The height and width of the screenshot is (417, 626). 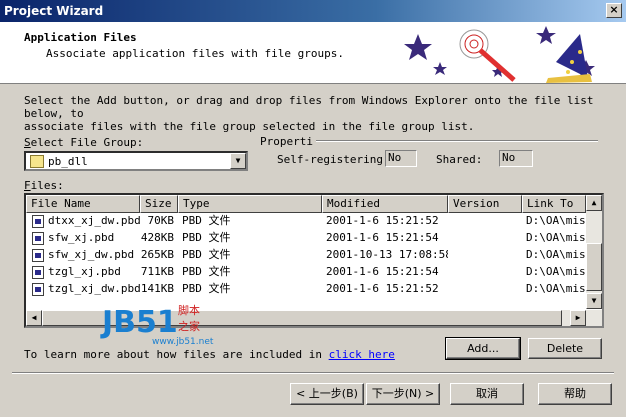 I want to click on cell-size: 265KB, so click(x=157, y=254).